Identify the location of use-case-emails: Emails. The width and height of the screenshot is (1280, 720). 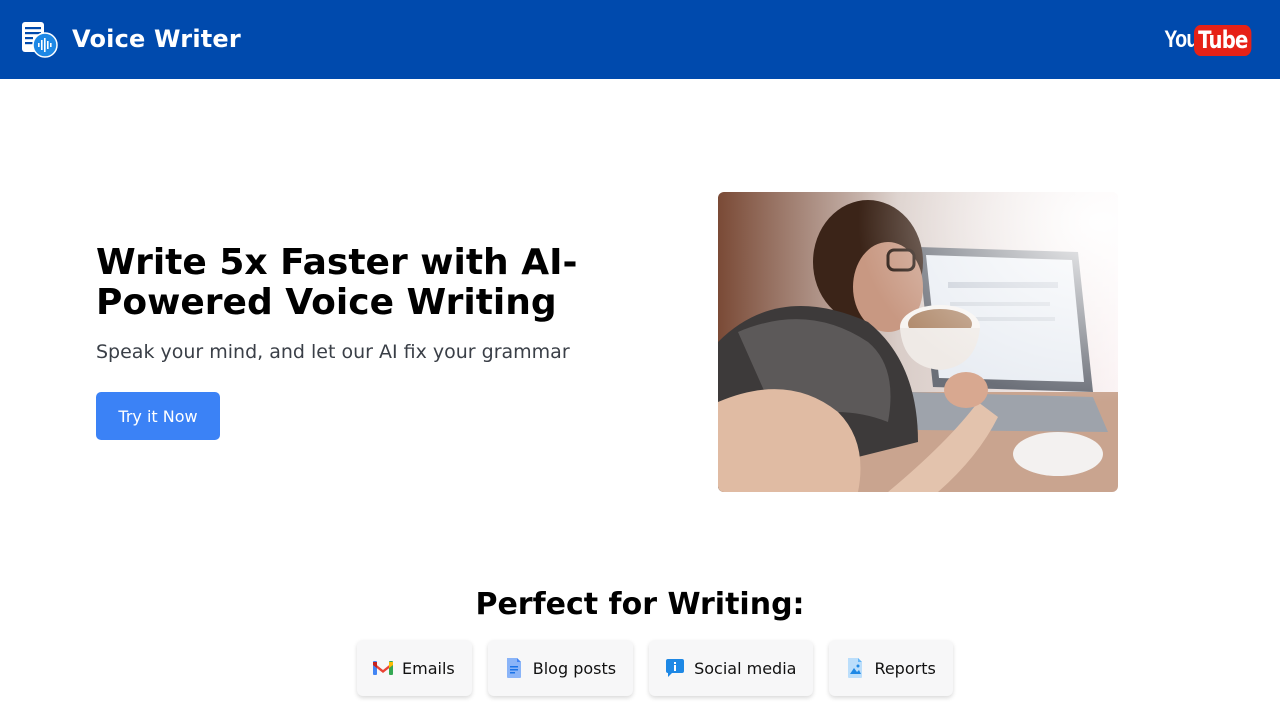
(414, 668).